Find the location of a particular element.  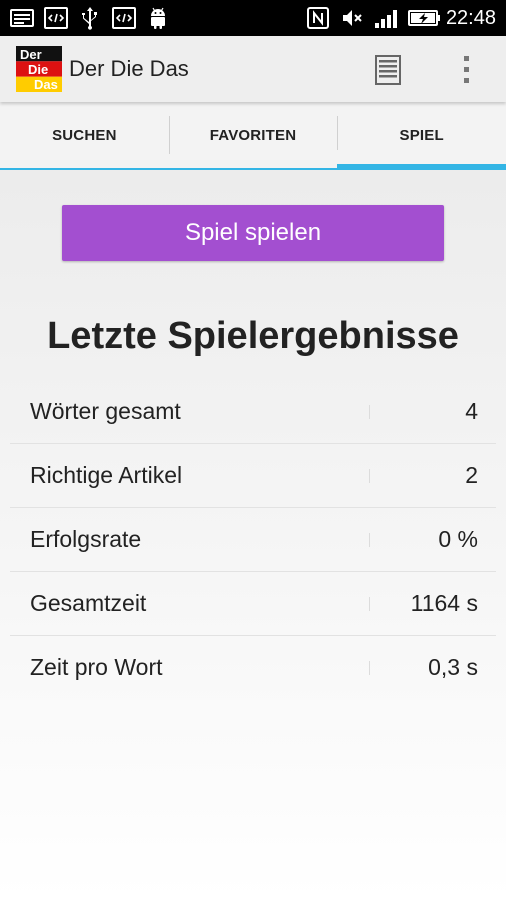

app-logo: Der Die Das is located at coordinates (39, 69).